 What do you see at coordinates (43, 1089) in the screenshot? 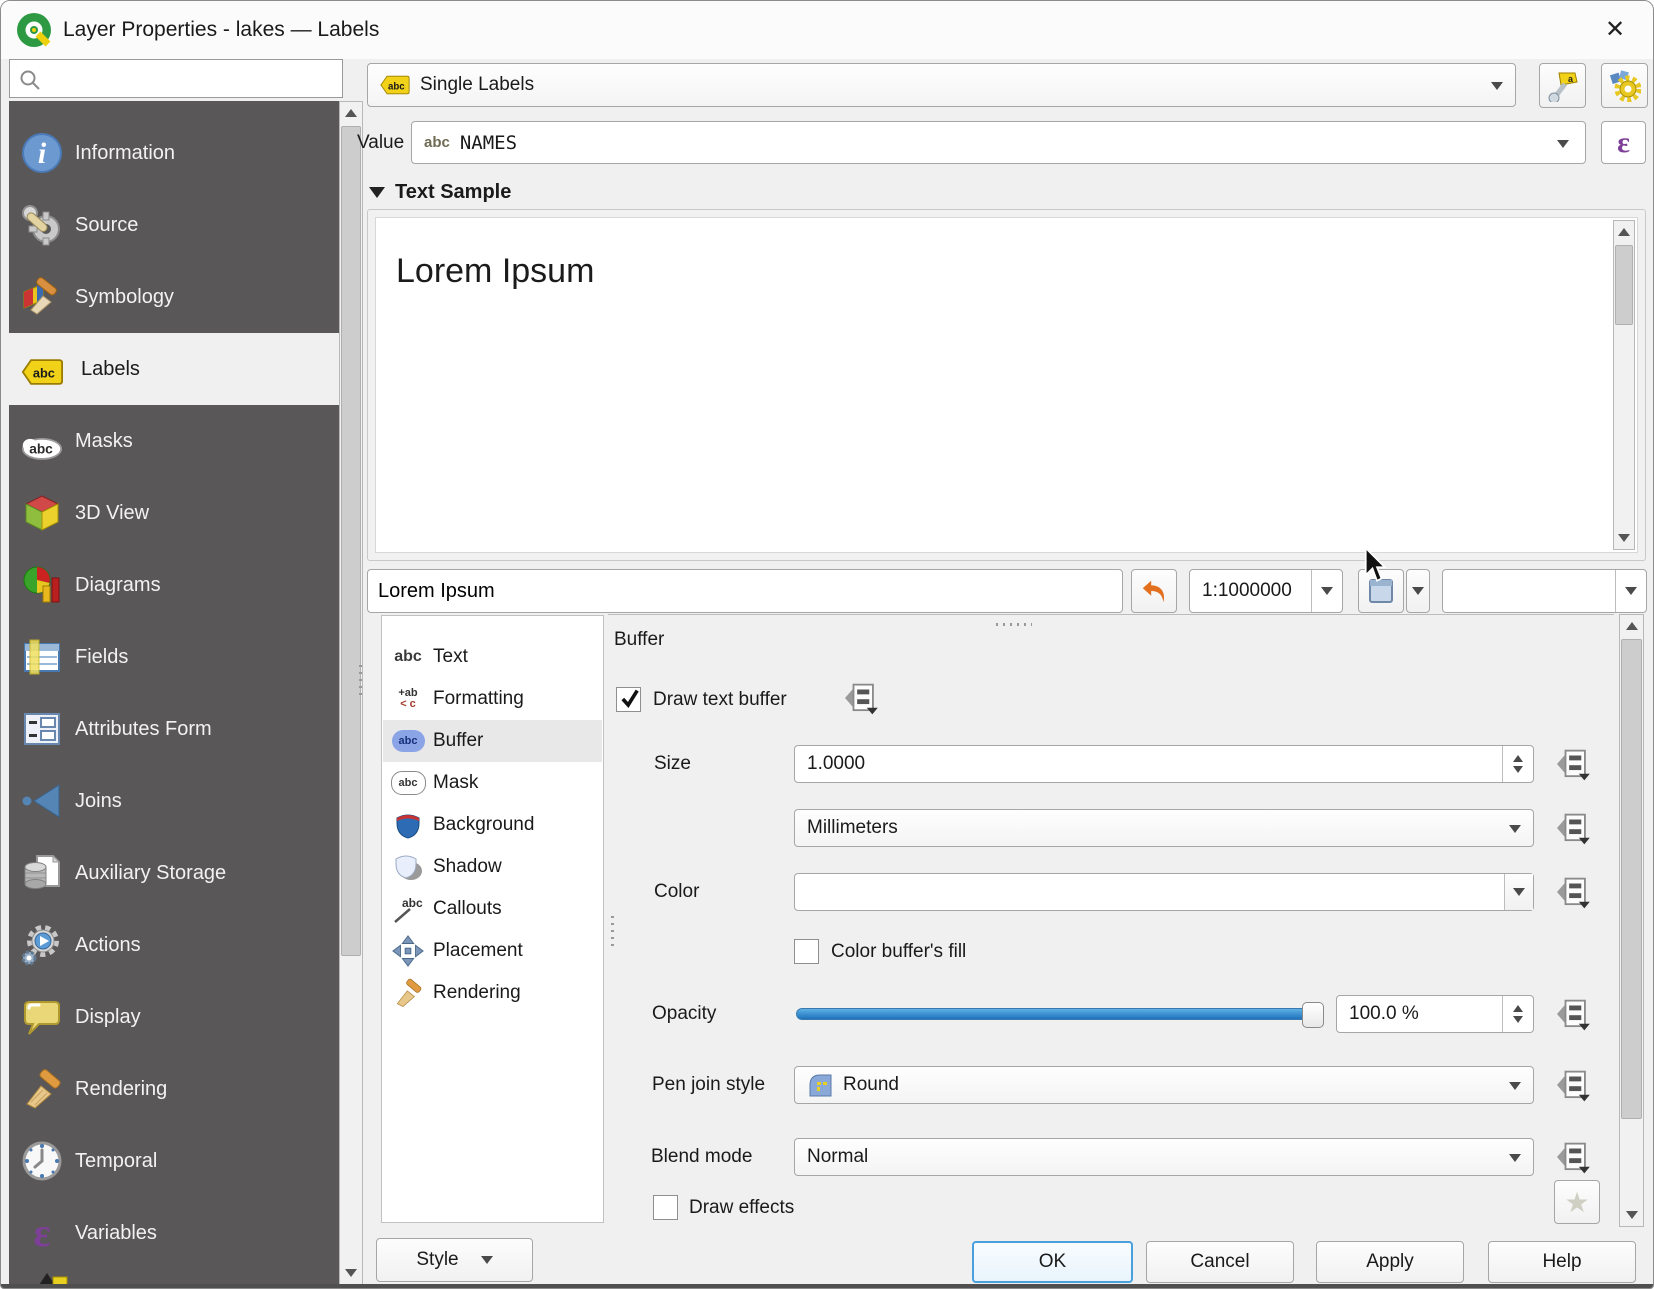
I see `rendering-icon` at bounding box center [43, 1089].